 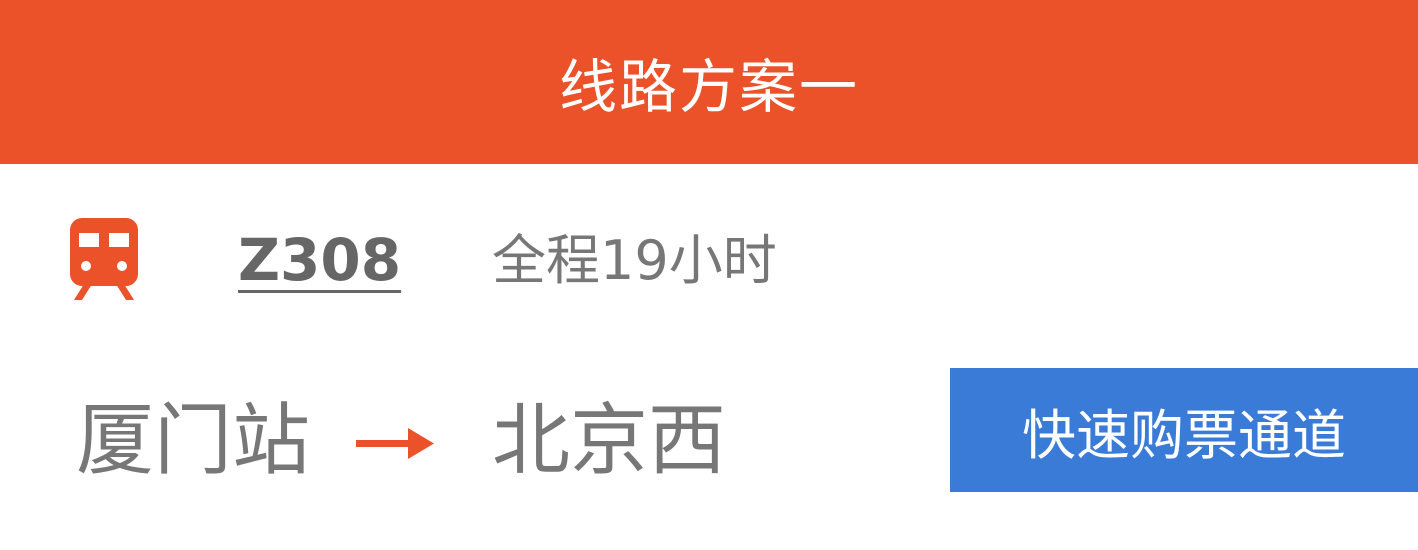 I want to click on train-number-link: Z308, so click(x=319, y=260).